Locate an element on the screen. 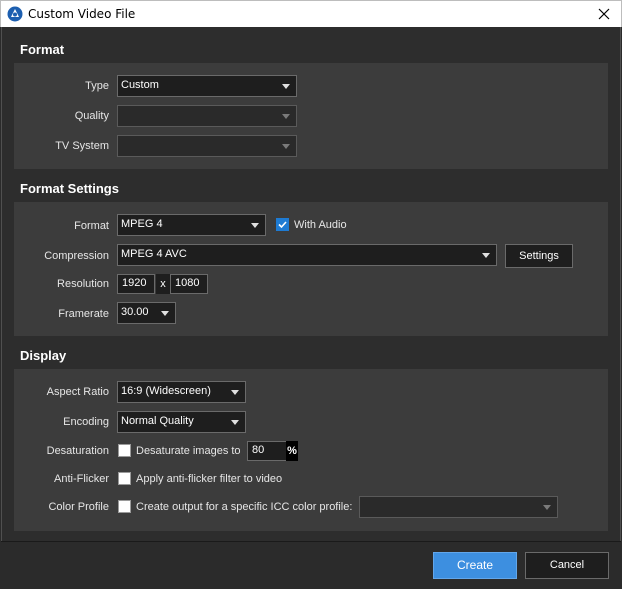 This screenshot has width=622, height=589. format-heading: Format is located at coordinates (42, 49).